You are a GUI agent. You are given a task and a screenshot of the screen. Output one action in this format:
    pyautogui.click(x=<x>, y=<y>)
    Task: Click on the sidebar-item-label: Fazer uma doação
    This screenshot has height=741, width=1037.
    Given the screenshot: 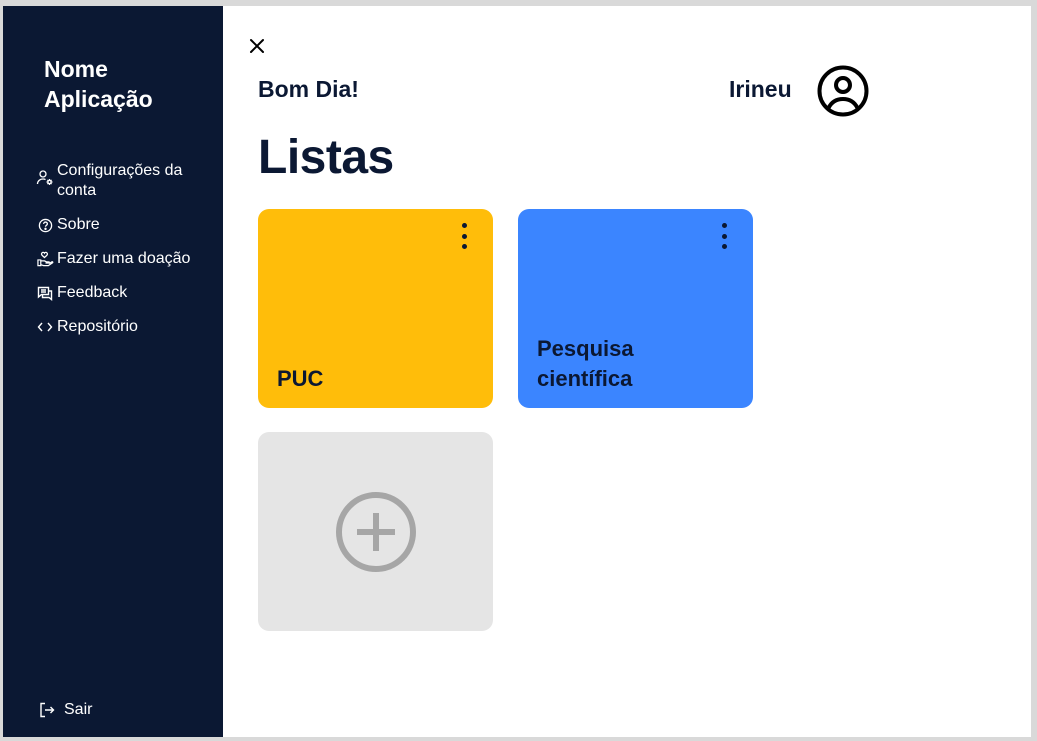 What is the action you would take?
    pyautogui.click(x=124, y=258)
    